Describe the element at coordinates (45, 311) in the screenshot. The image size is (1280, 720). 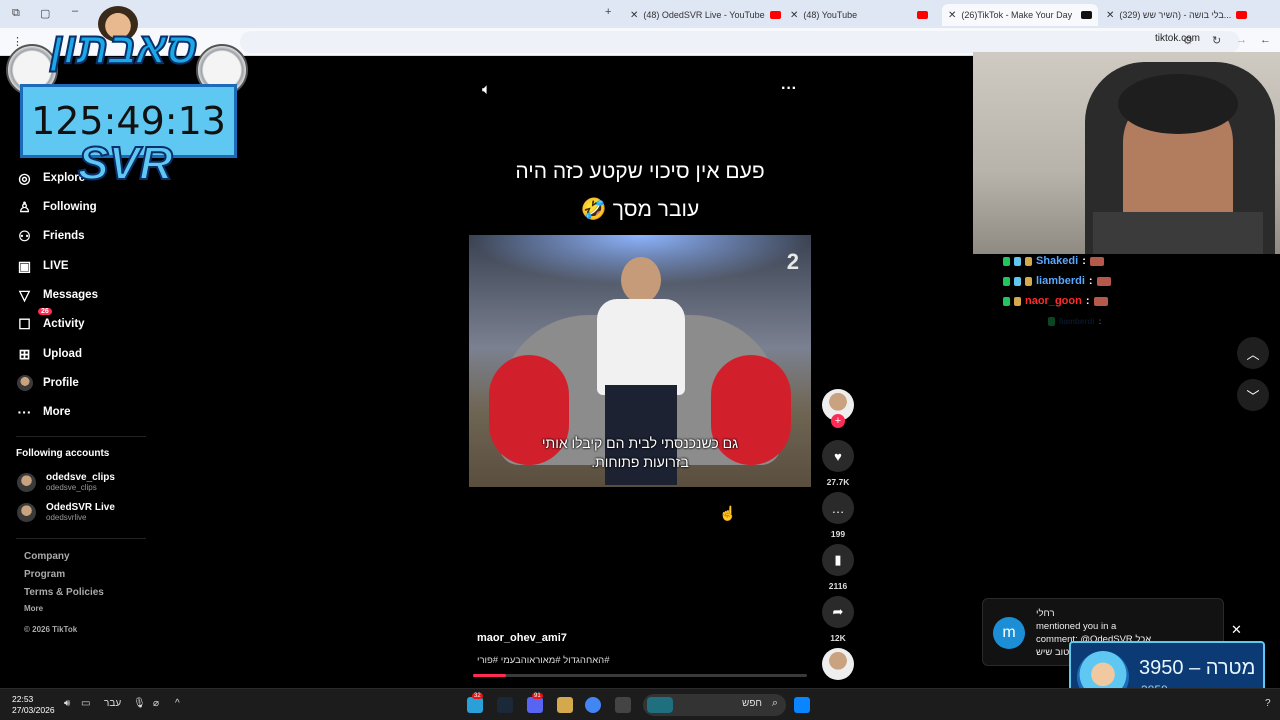
I see `activity-badge: 26` at that location.